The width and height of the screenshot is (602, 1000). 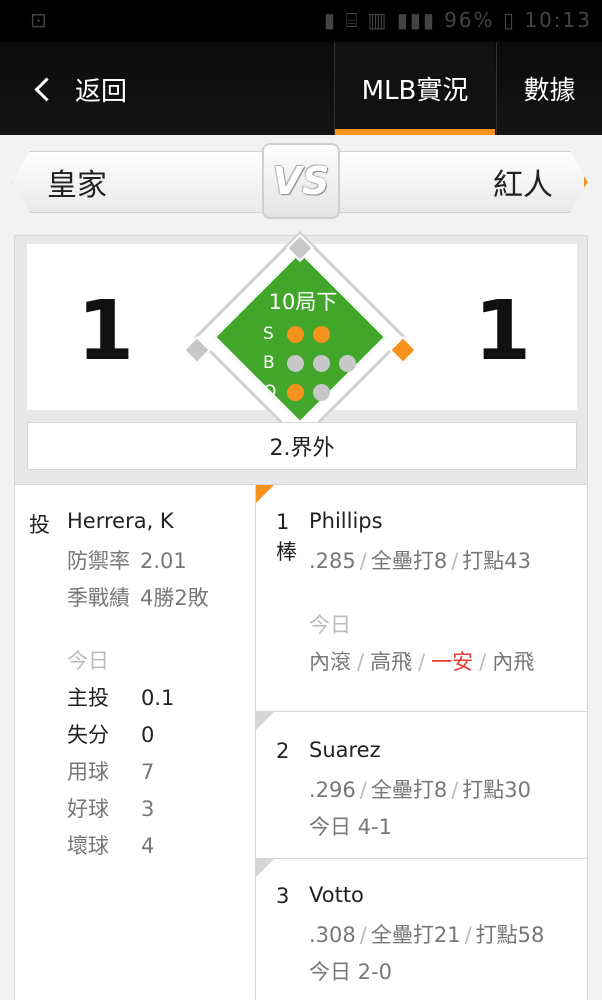 What do you see at coordinates (457, 20) in the screenshot?
I see `status-icons: ▮ ⌸ ▥ ▮▮▮ 96% ▯ 10:13` at bounding box center [457, 20].